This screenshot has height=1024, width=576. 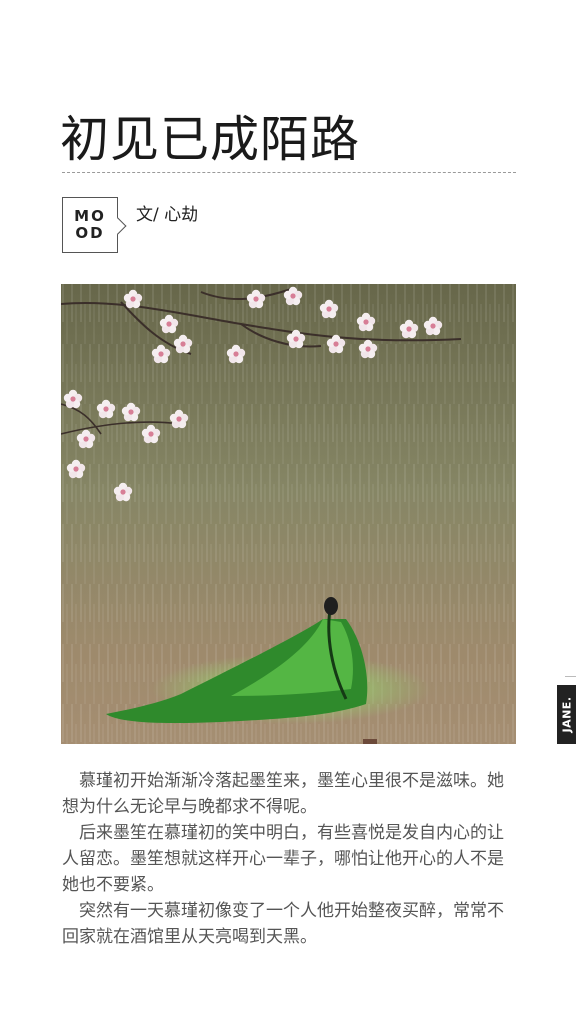 I want to click on speech-bubble-tail, so click(x=118, y=226).